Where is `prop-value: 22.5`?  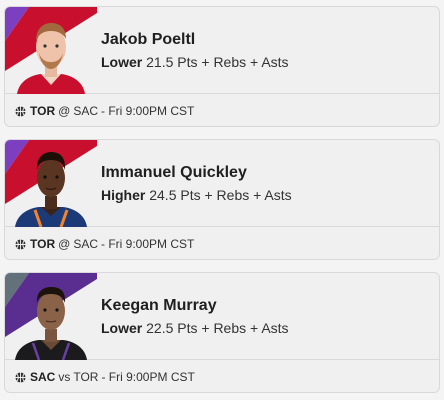
prop-value: 22.5 is located at coordinates (160, 328).